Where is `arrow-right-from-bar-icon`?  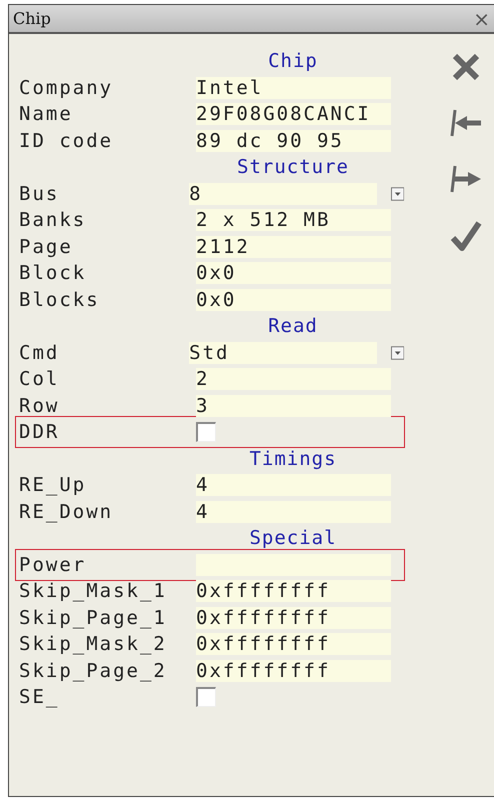
arrow-right-from-bar-icon is located at coordinates (466, 179).